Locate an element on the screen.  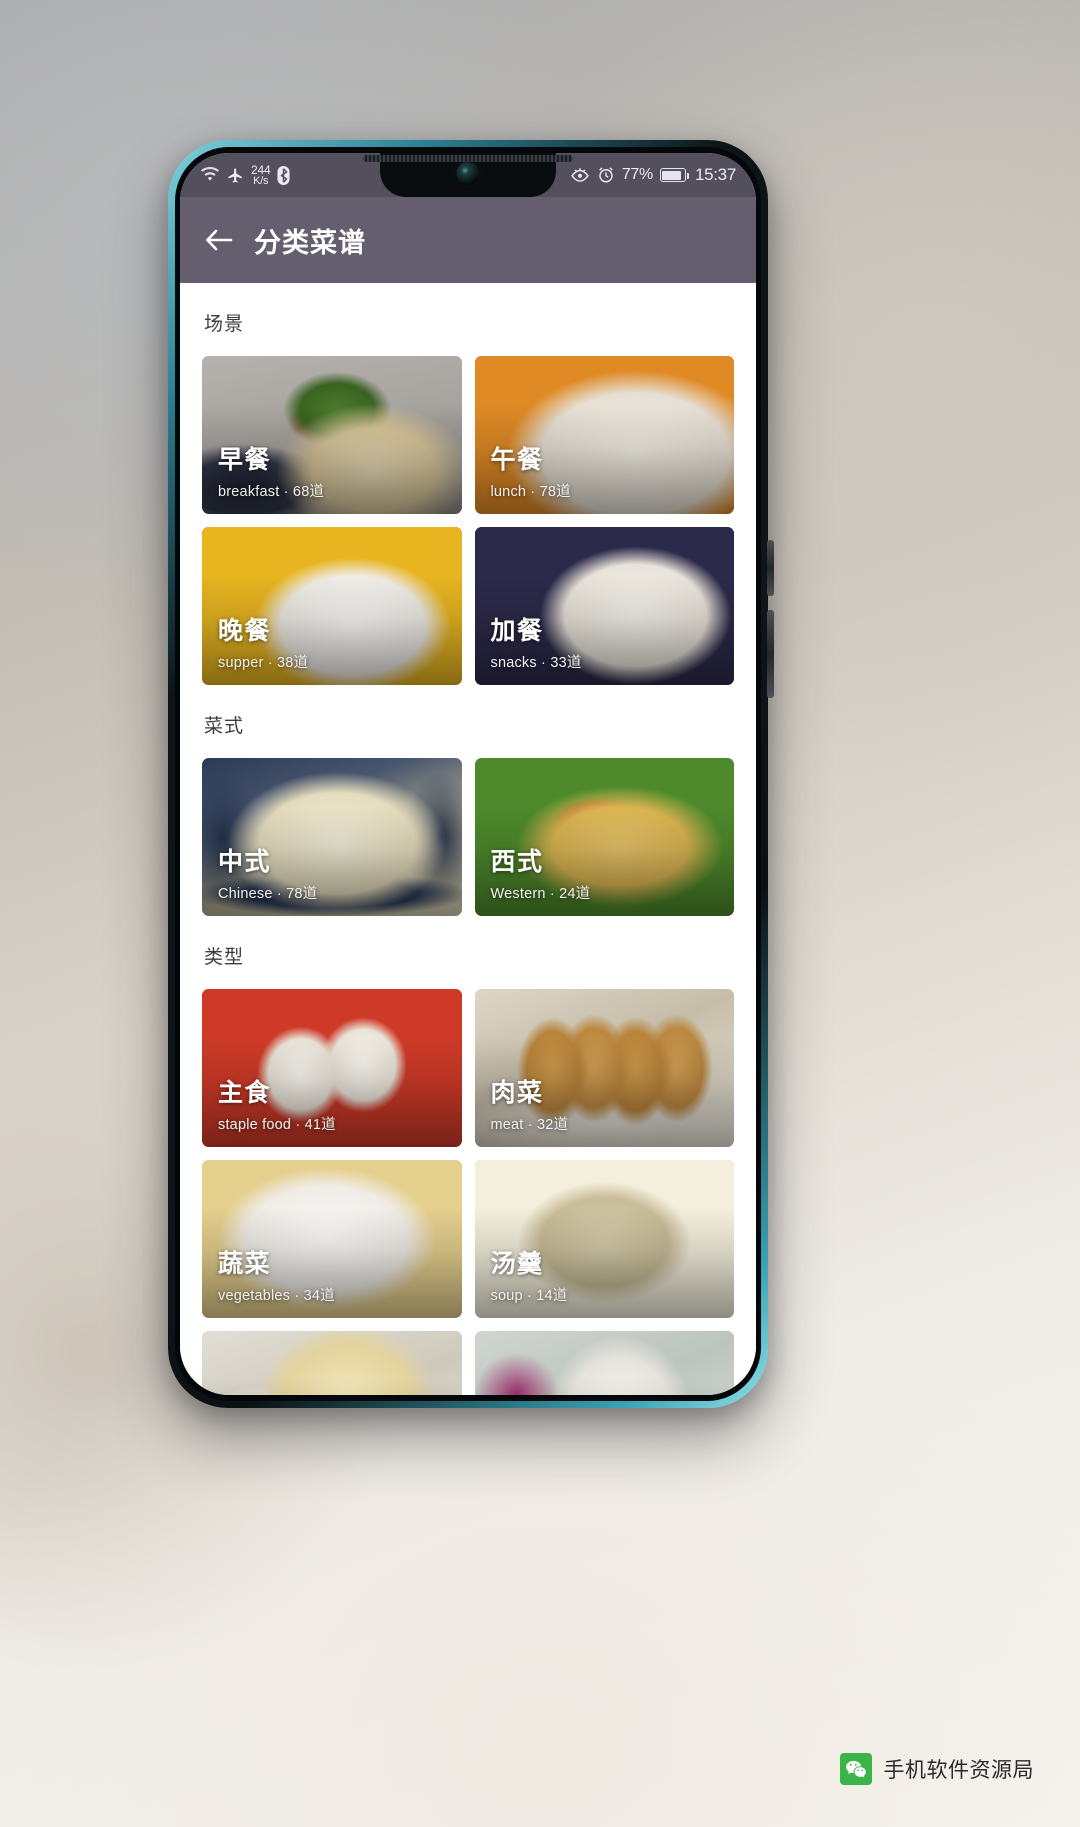
back-arrow-icon is located at coordinates (219, 240).